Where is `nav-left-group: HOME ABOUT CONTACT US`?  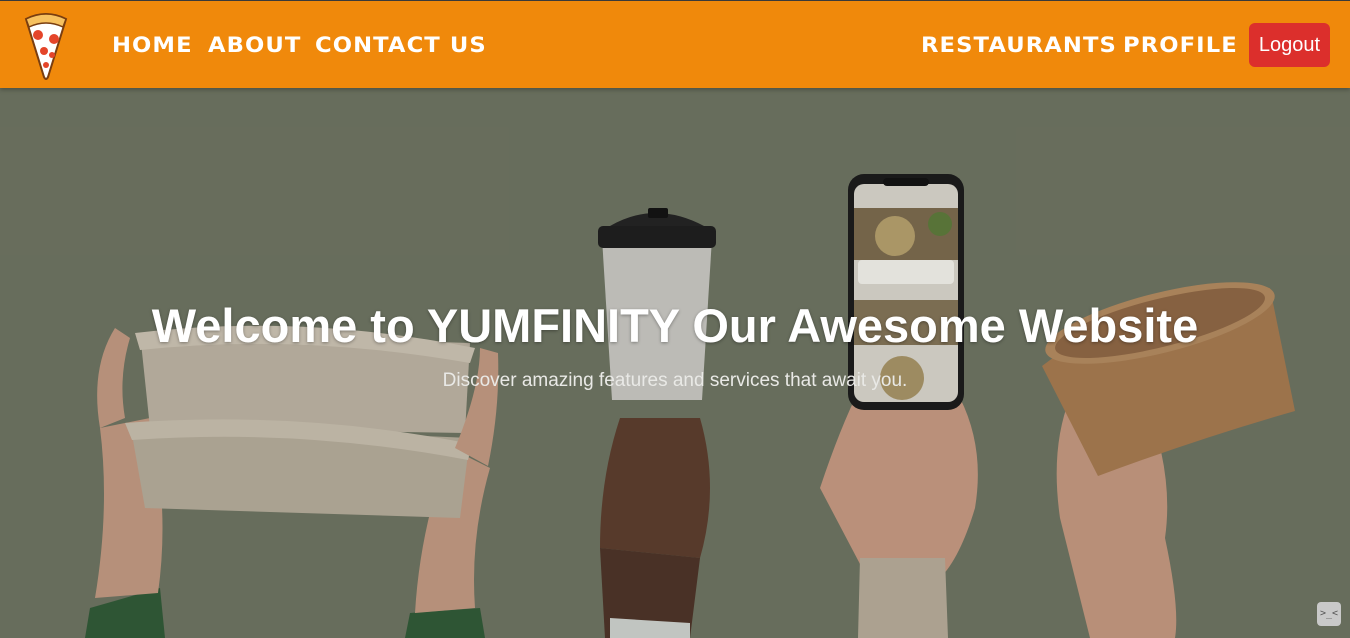 nav-left-group: HOME ABOUT CONTACT US is located at coordinates (299, 45).